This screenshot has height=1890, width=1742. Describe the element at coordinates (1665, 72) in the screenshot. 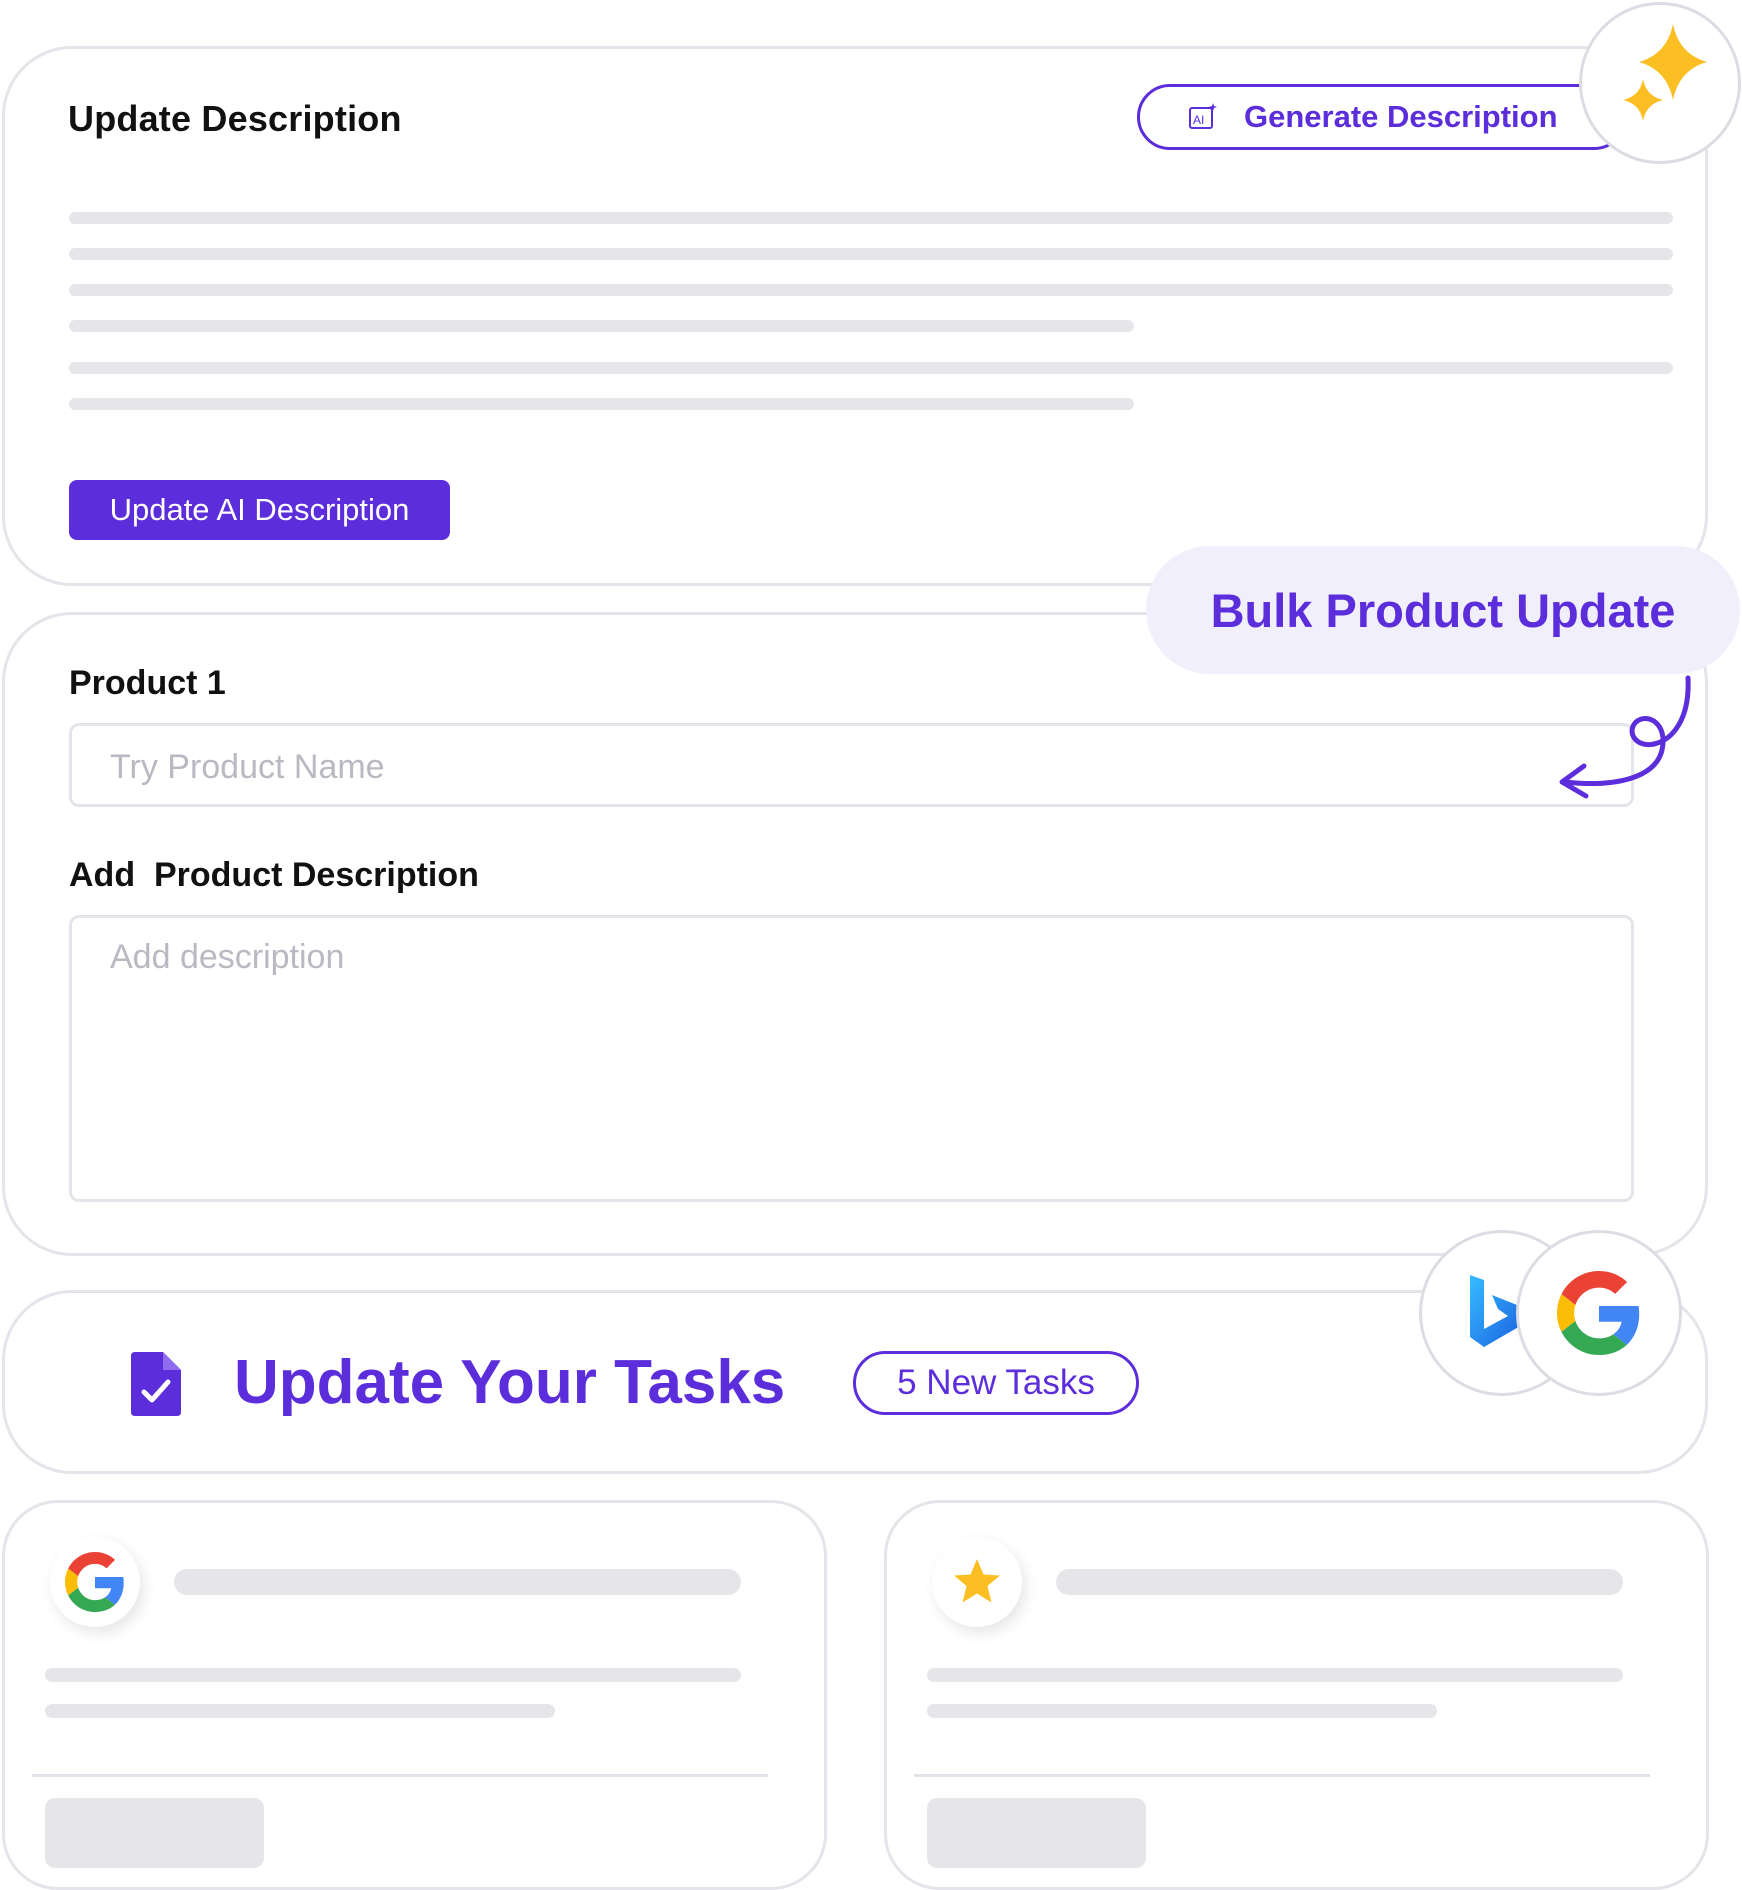

I see `sparkles-icon` at that location.